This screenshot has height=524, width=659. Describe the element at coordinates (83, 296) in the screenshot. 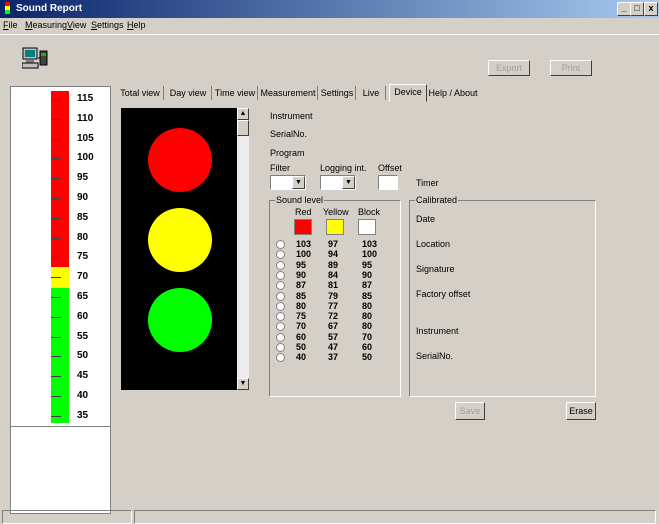

I see `scale-label: 65` at that location.